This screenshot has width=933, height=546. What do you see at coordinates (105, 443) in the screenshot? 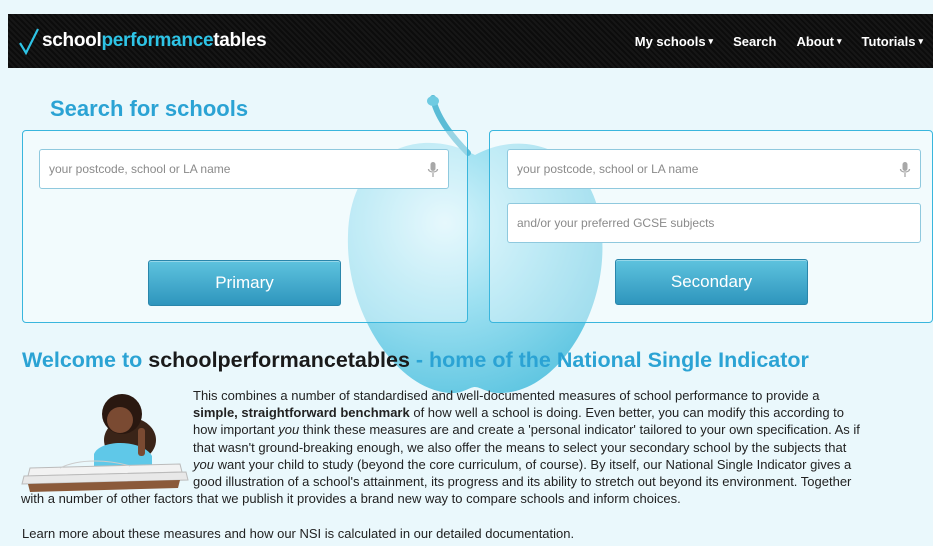
I see `child-reading-image` at bounding box center [105, 443].